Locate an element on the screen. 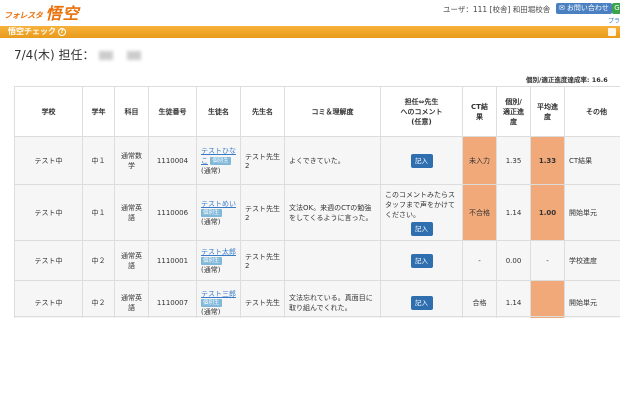 The image size is (620, 420). col-progress-1: 個別/ is located at coordinates (513, 101).